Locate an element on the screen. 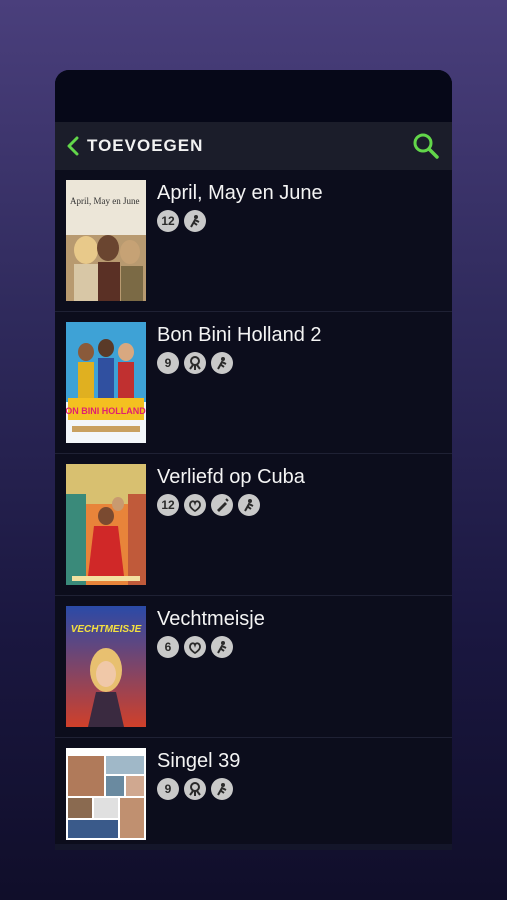 This screenshot has width=507, height=900. movie-poster: April, May en June is located at coordinates (106, 240).